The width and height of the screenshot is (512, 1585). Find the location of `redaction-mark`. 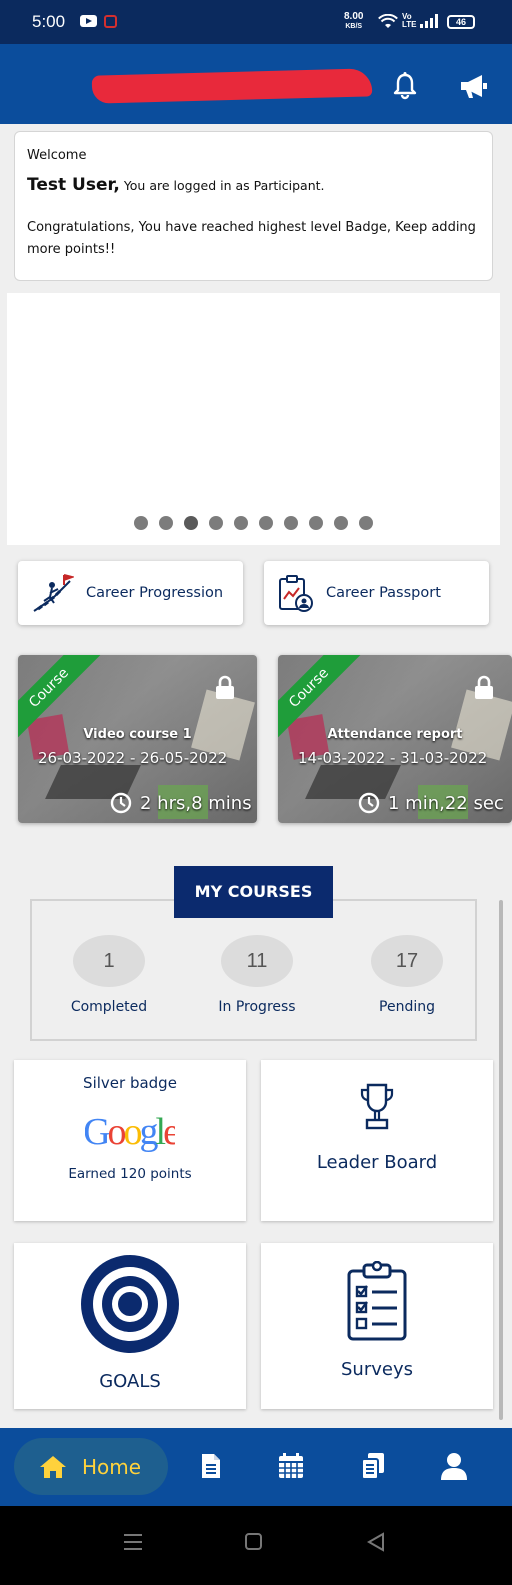

redaction-mark is located at coordinates (232, 86).